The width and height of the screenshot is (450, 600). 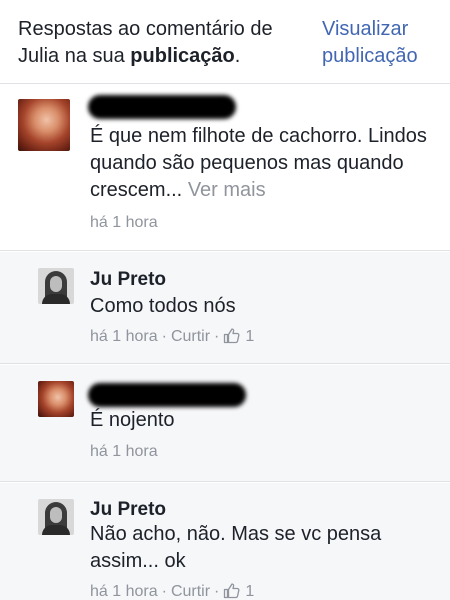 I want to click on header-title-suffix: ., so click(x=237, y=56).